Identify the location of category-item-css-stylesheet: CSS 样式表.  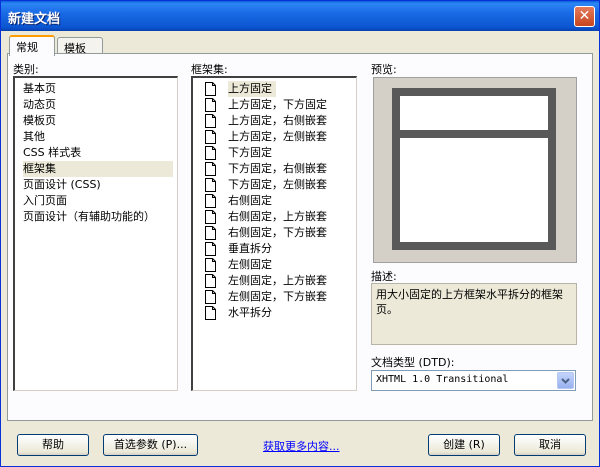
(52, 153).